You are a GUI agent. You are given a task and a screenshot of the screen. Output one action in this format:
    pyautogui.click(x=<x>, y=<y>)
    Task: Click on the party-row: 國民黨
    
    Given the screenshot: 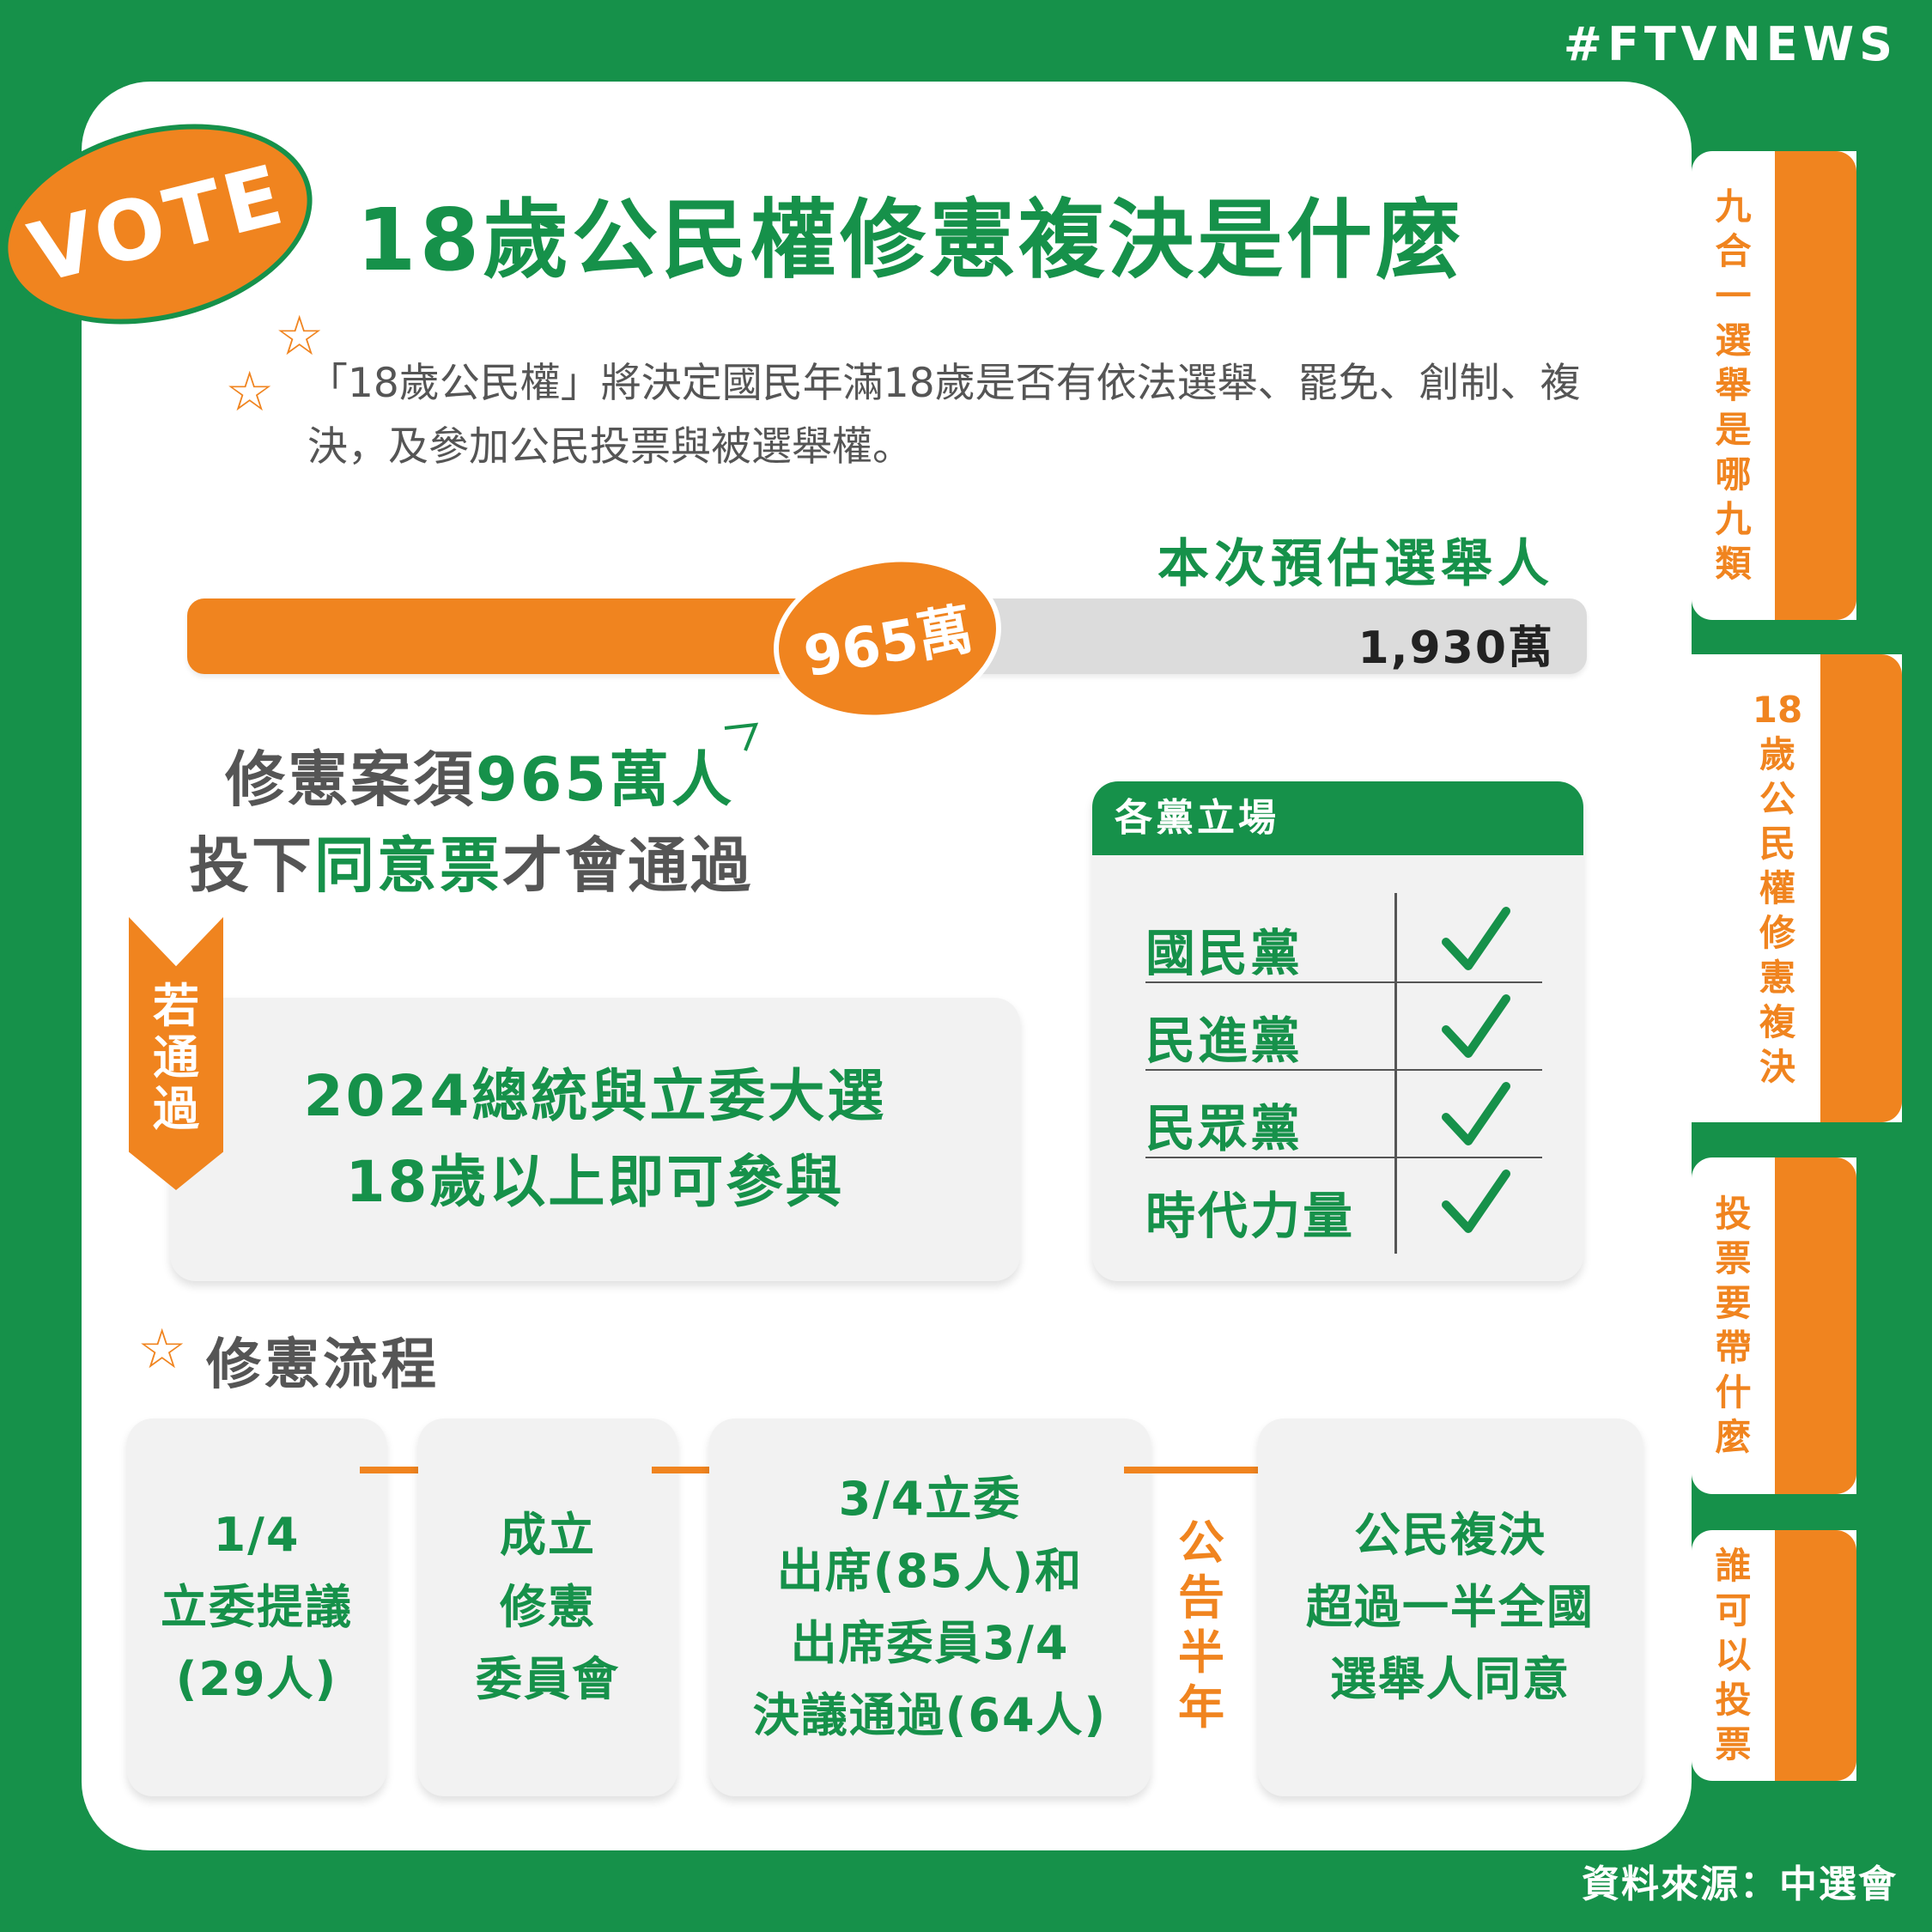 What is the action you would take?
    pyautogui.click(x=1343, y=940)
    